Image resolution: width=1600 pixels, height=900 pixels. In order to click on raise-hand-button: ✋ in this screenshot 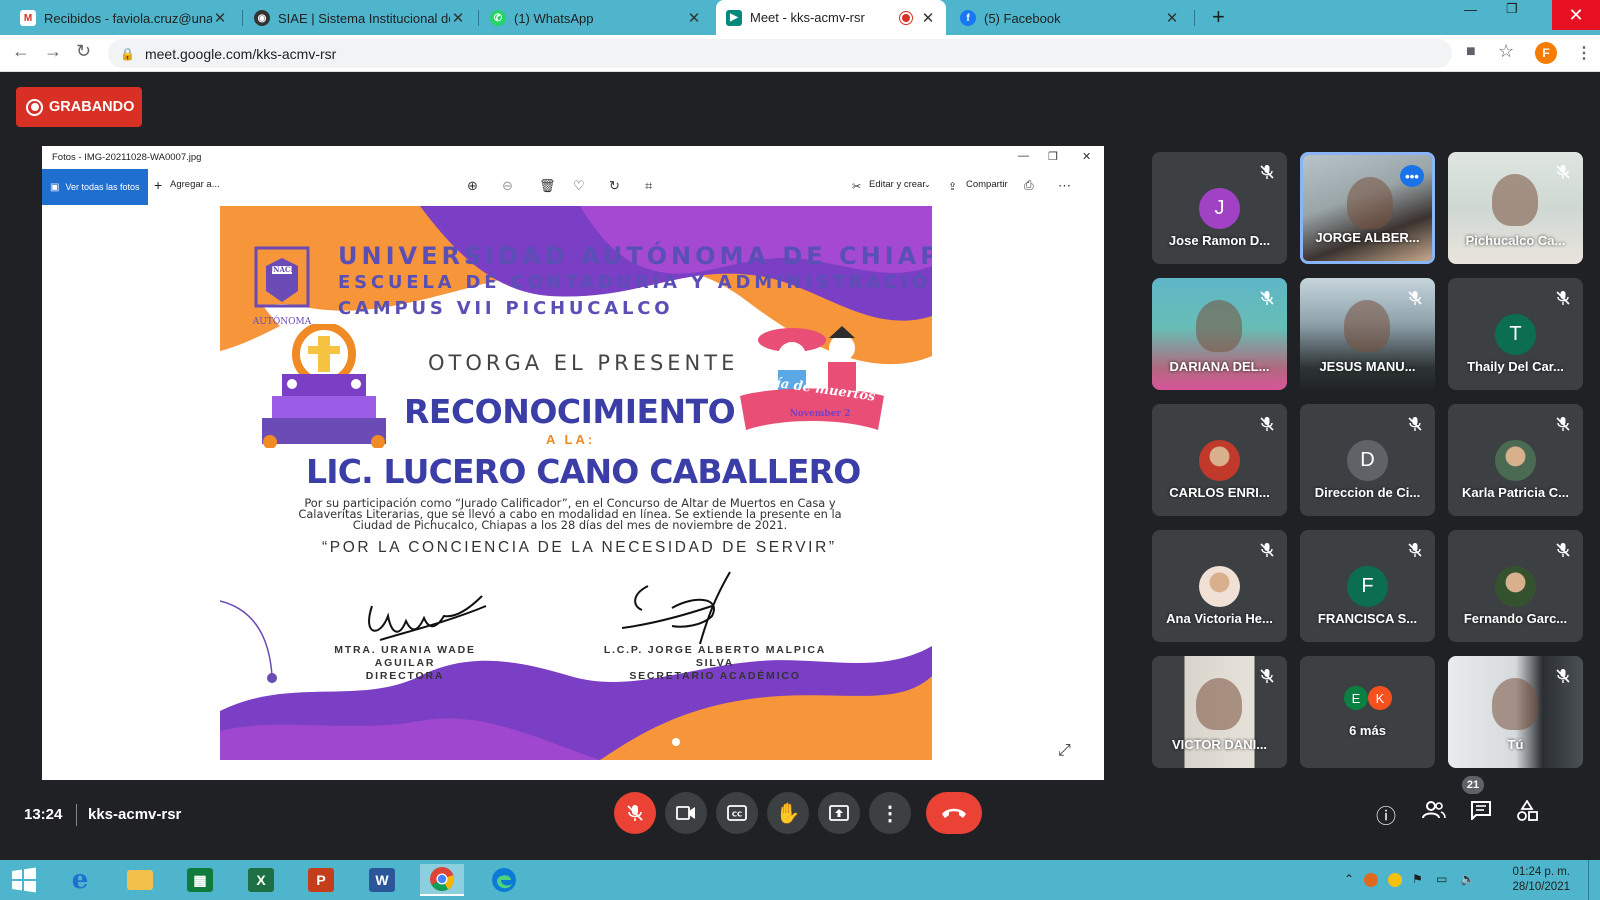, I will do `click(788, 813)`.